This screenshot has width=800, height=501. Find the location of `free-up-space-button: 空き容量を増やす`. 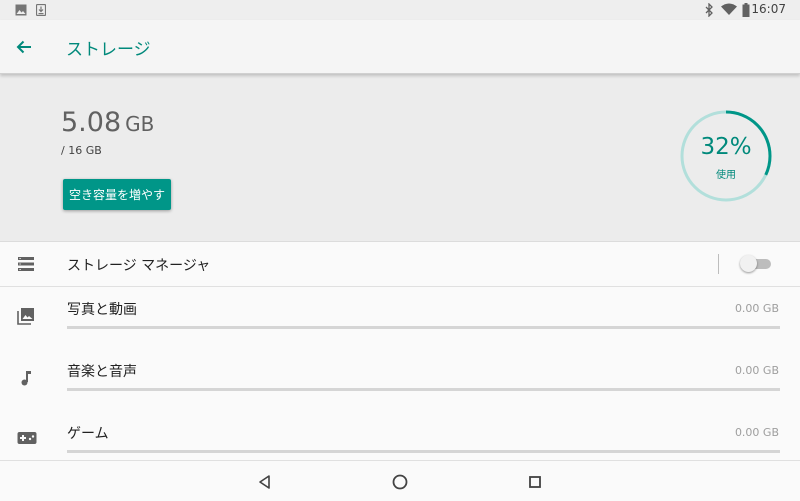

free-up-space-button: 空き容量を増やす is located at coordinates (117, 194).